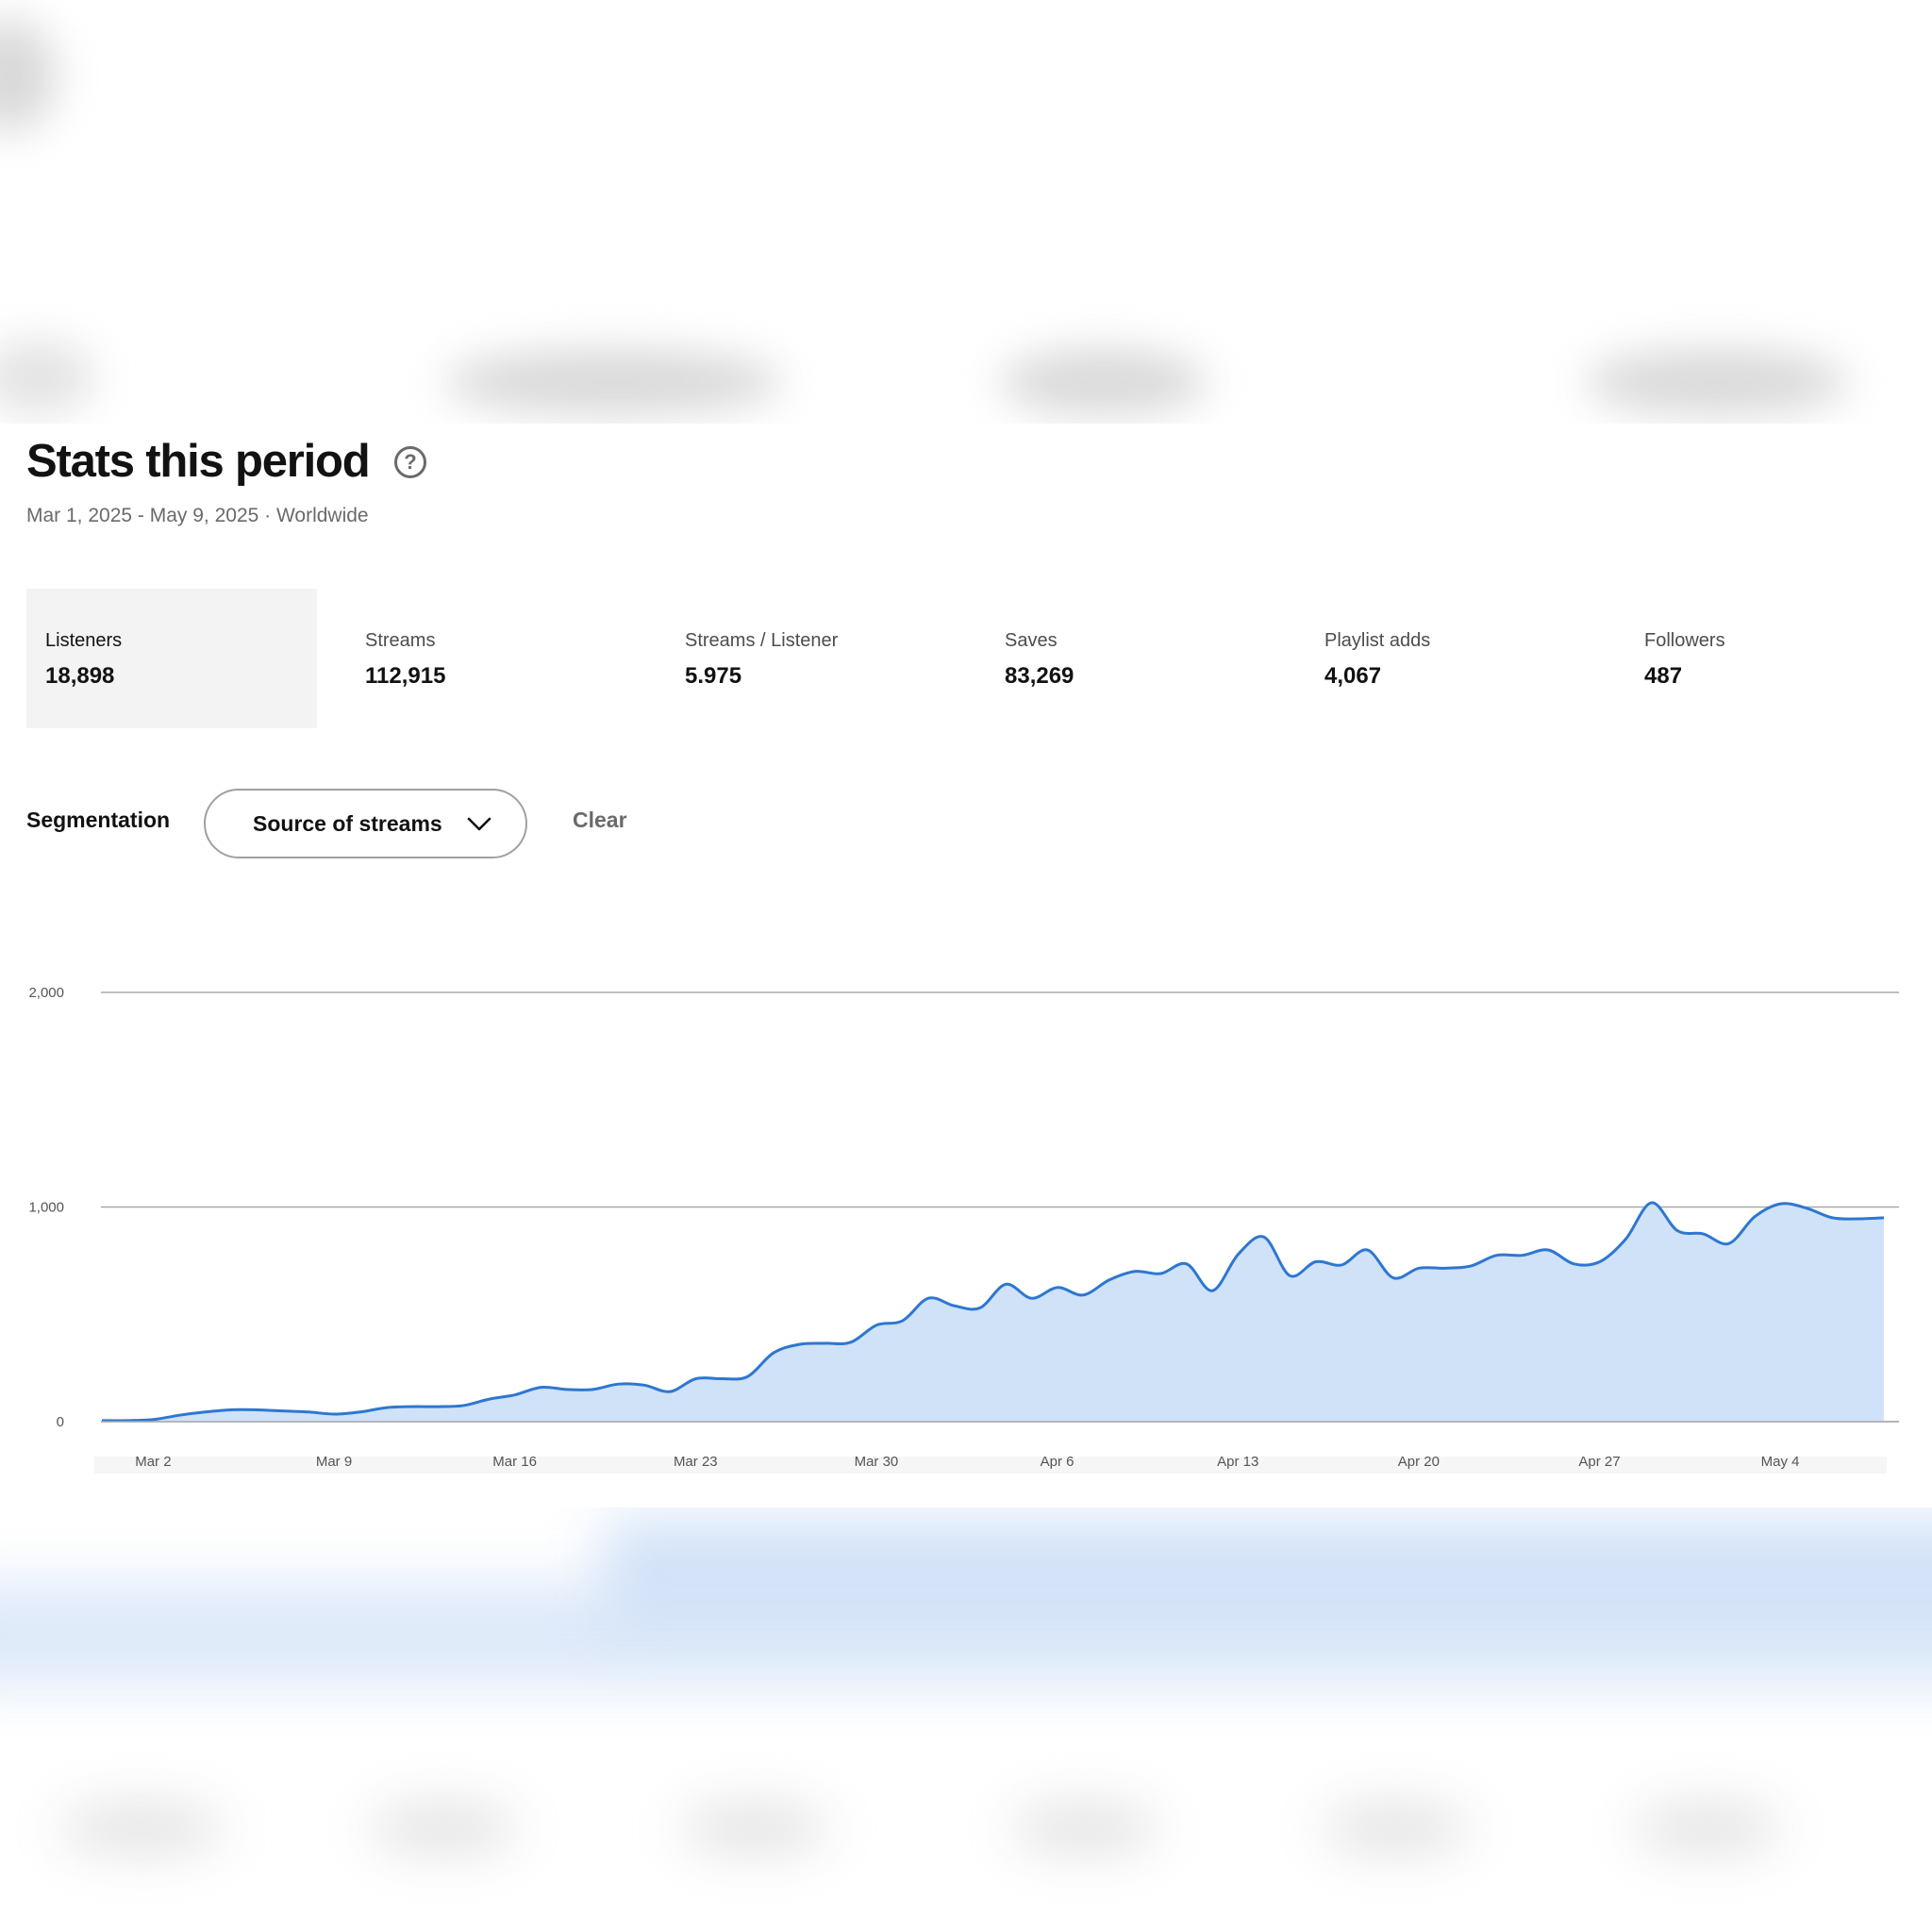 The height and width of the screenshot is (1932, 1932). I want to click on x-tick-label: Apr 27, so click(1599, 1462).